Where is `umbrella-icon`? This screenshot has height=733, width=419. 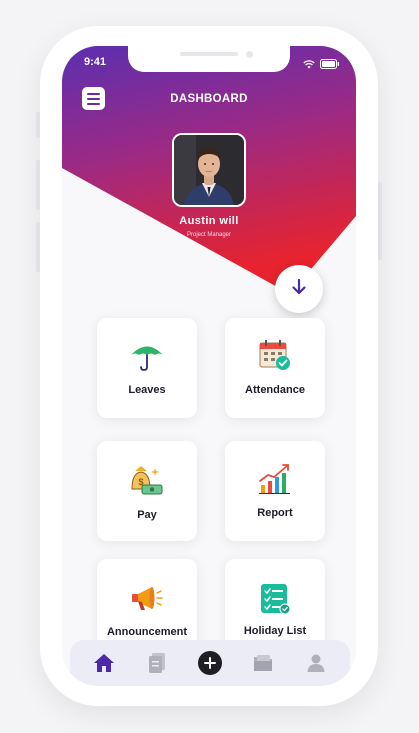 umbrella-icon is located at coordinates (147, 357).